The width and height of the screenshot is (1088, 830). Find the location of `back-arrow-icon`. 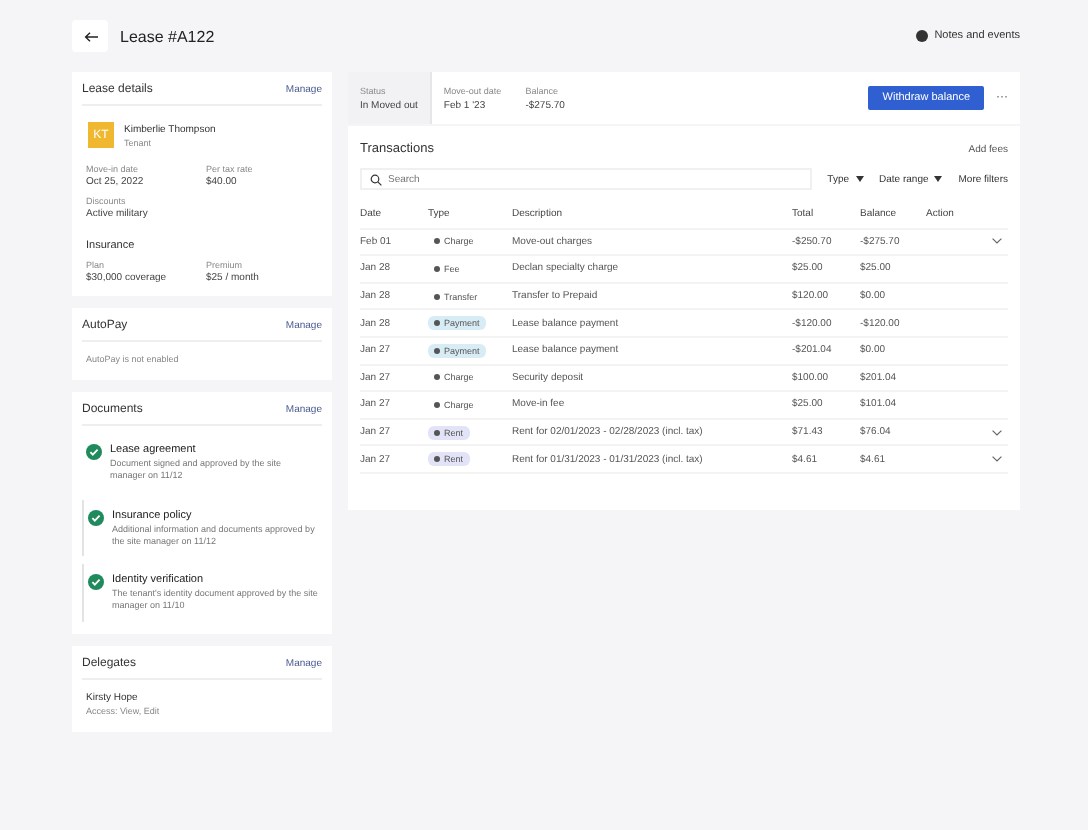

back-arrow-icon is located at coordinates (90, 36).